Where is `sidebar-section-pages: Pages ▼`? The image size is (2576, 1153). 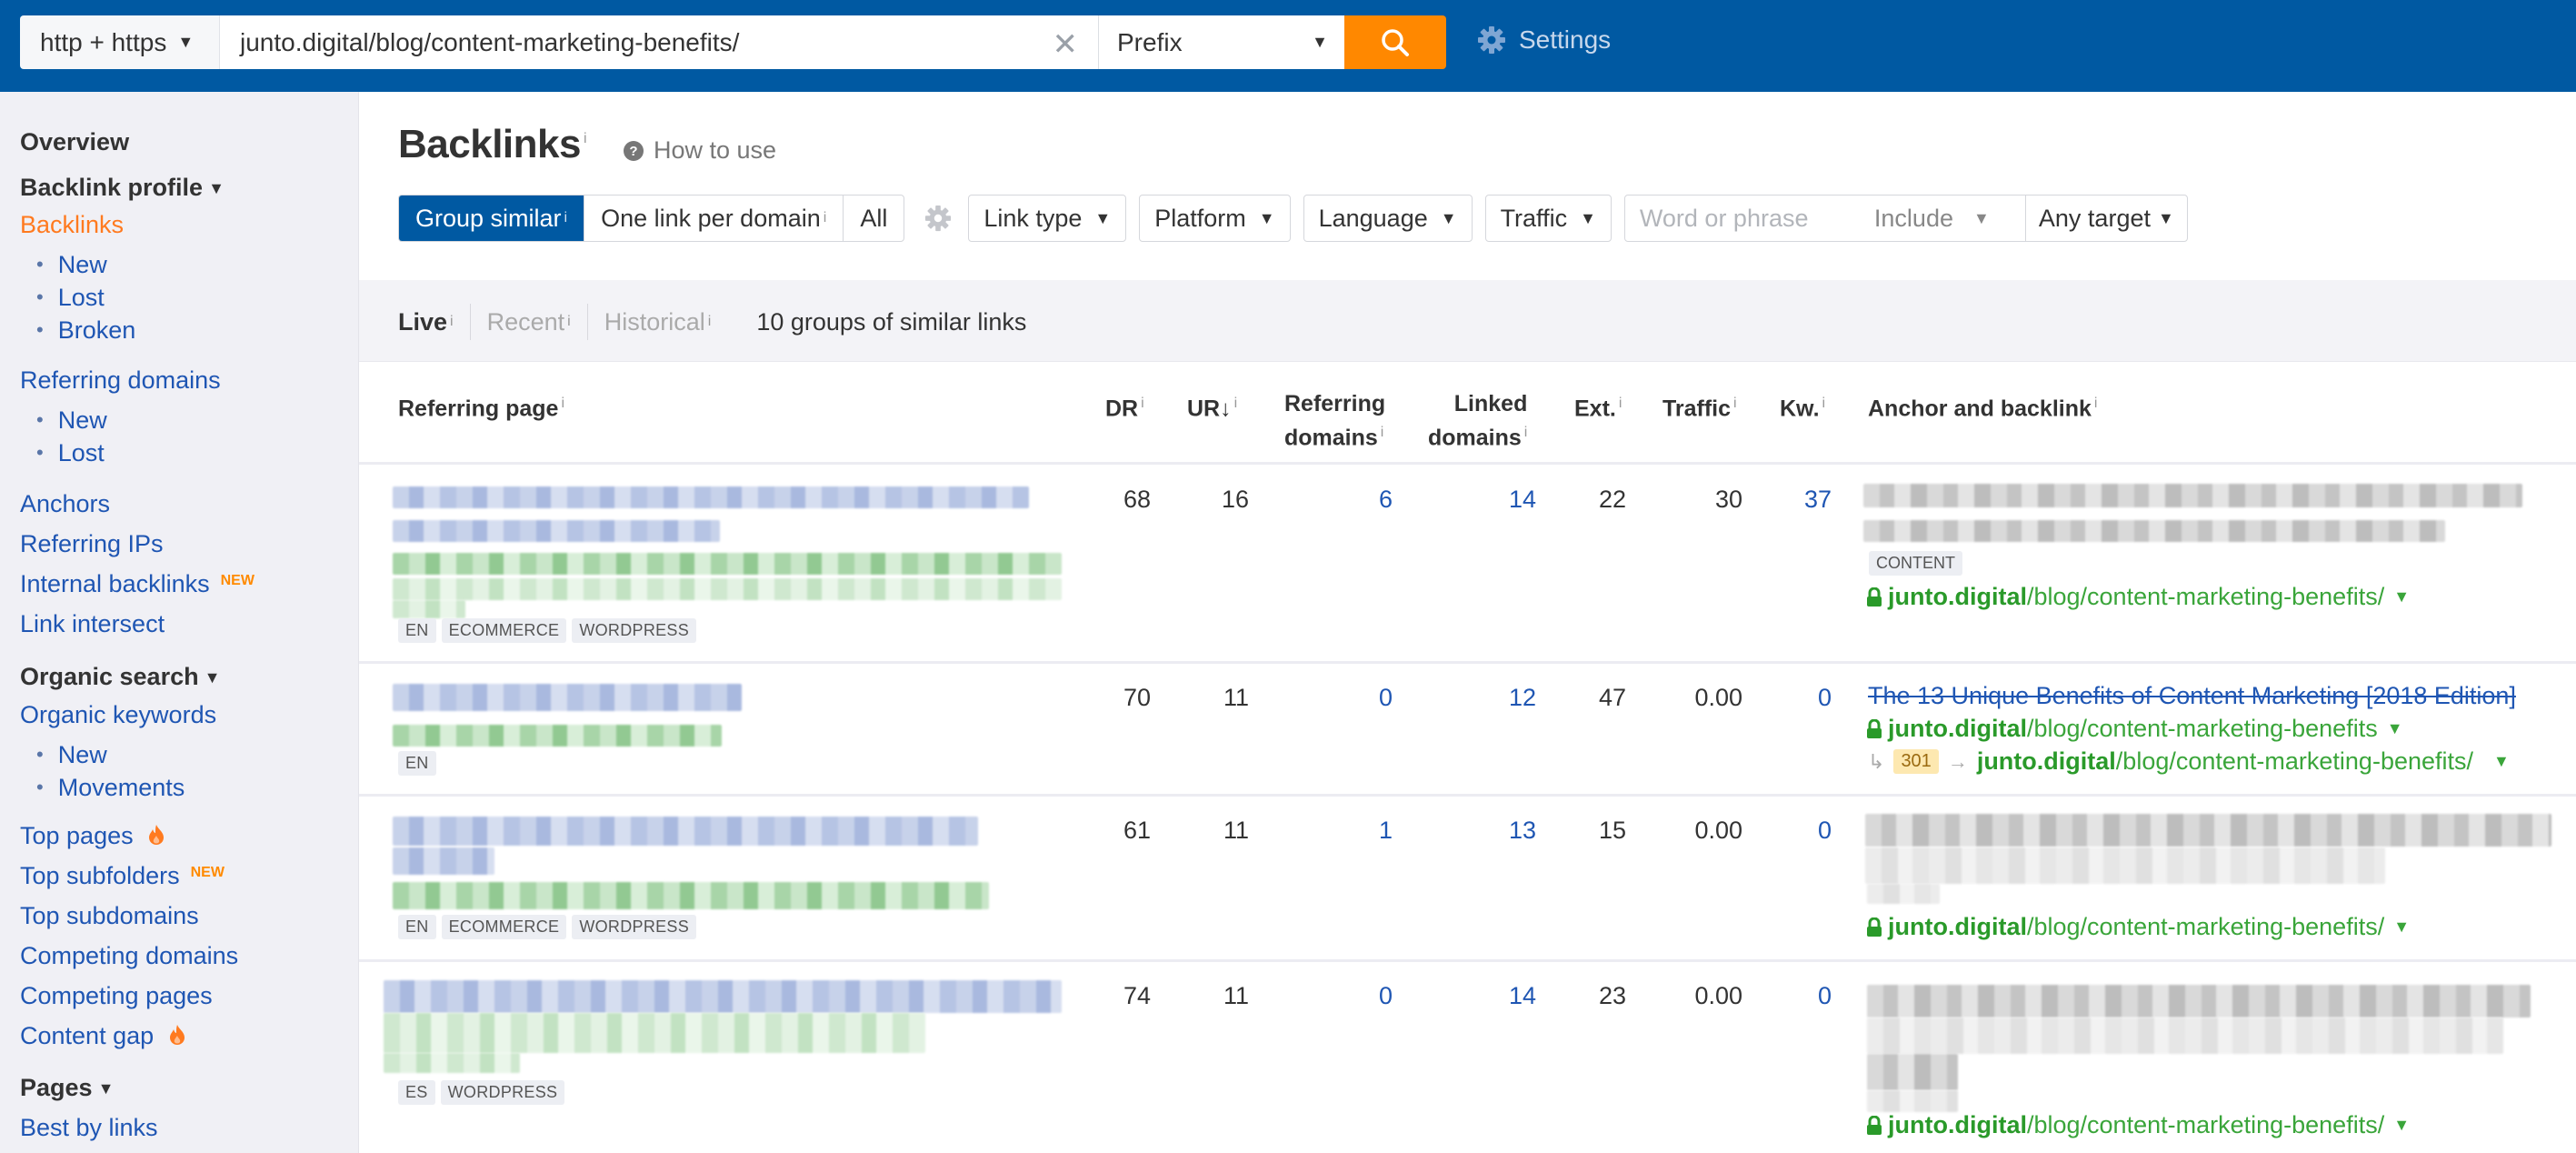
sidebar-section-pages: Pages ▼ is located at coordinates (67, 1088).